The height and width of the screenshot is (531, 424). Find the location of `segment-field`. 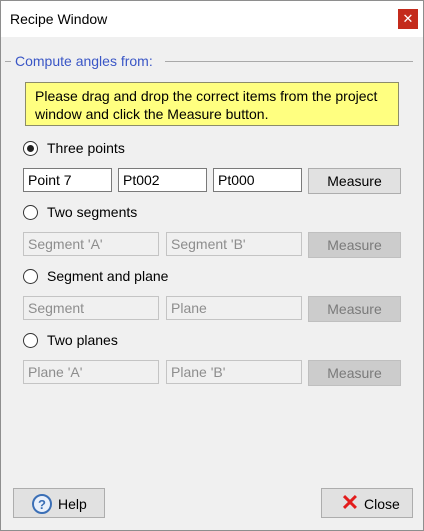

segment-field is located at coordinates (91, 308).